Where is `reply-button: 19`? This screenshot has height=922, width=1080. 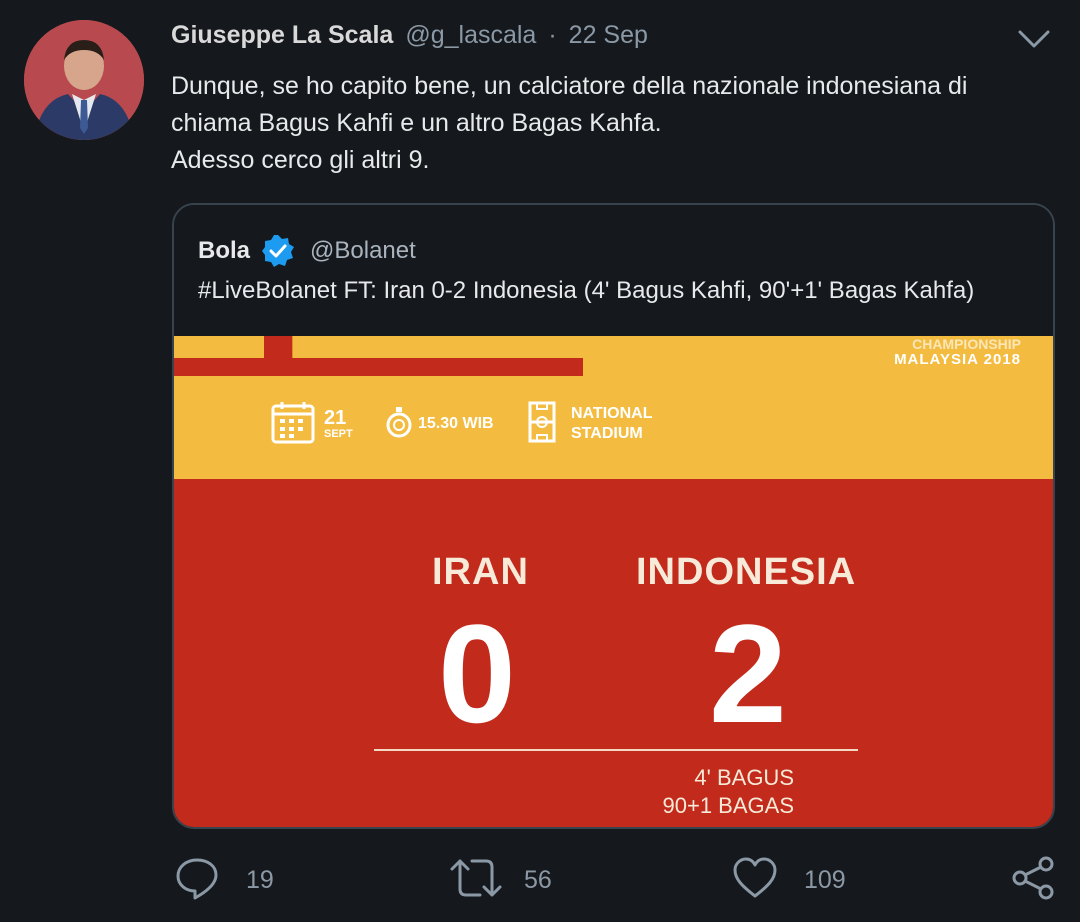
reply-button: 19 is located at coordinates (224, 880).